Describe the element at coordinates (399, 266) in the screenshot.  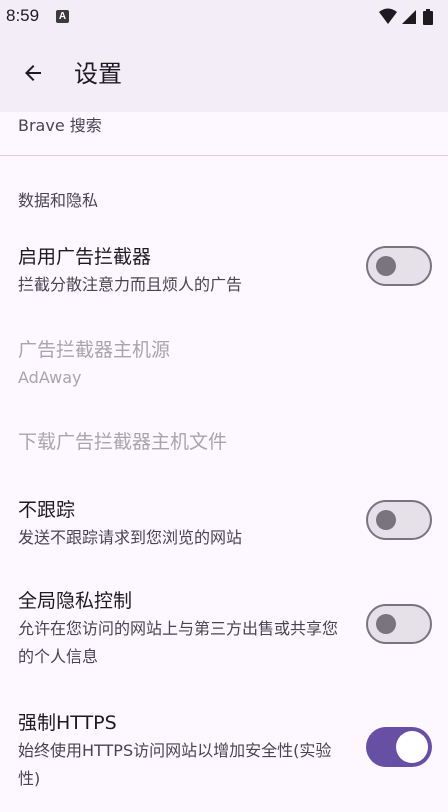
I see `ad-blocker-switch` at that location.